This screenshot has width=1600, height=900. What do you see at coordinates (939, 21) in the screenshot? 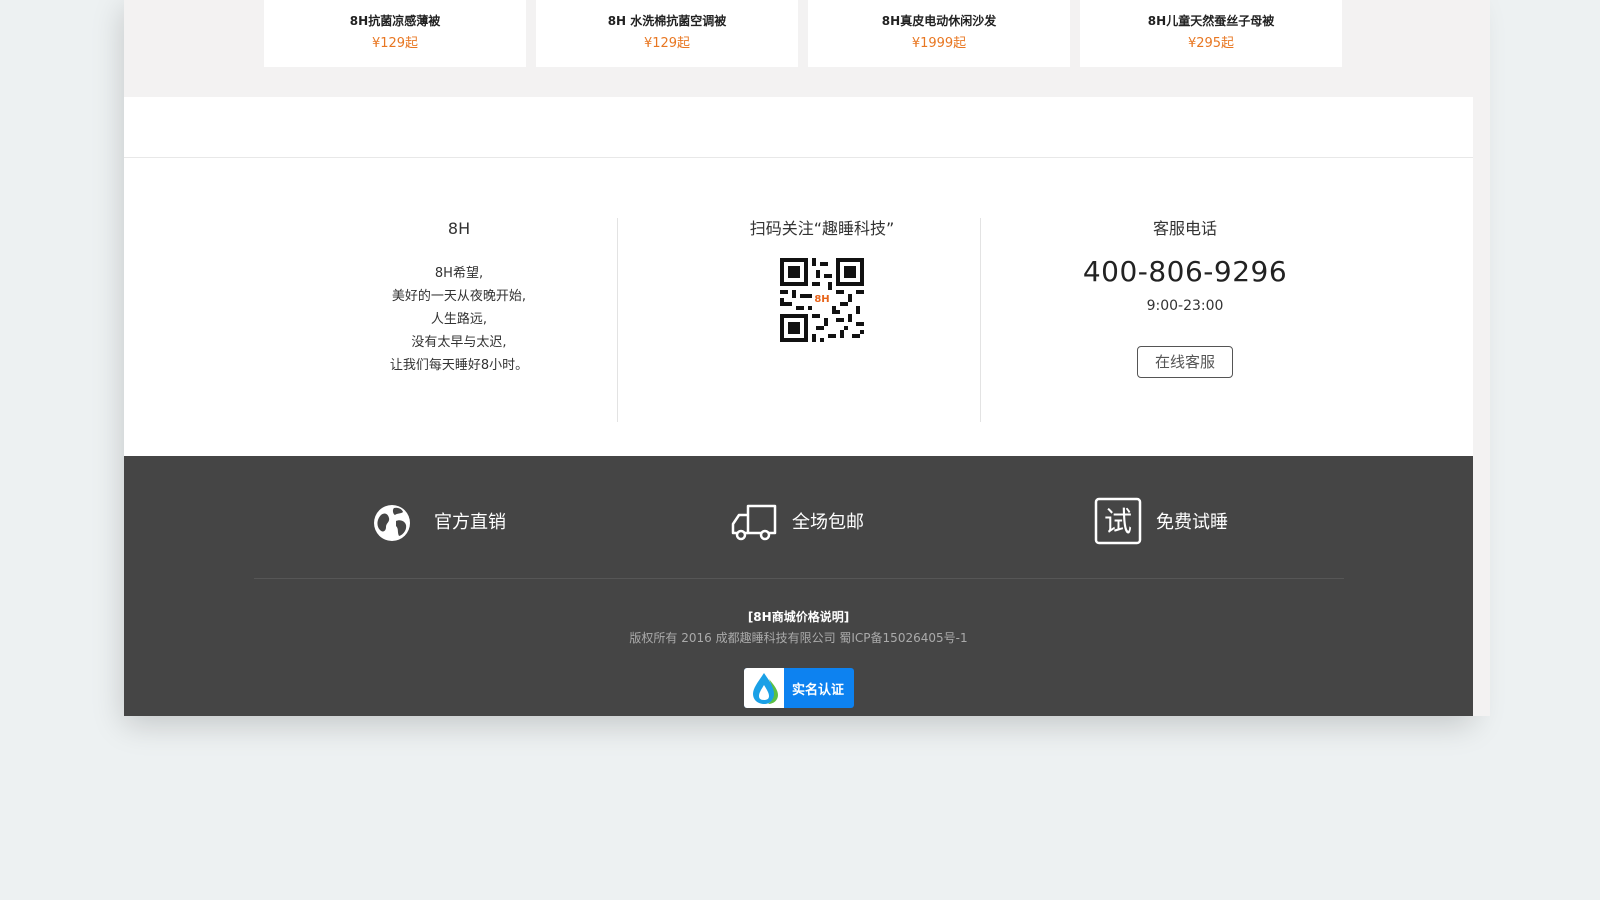
I see `product-name: 8H真皮电动休闲沙发` at bounding box center [939, 21].